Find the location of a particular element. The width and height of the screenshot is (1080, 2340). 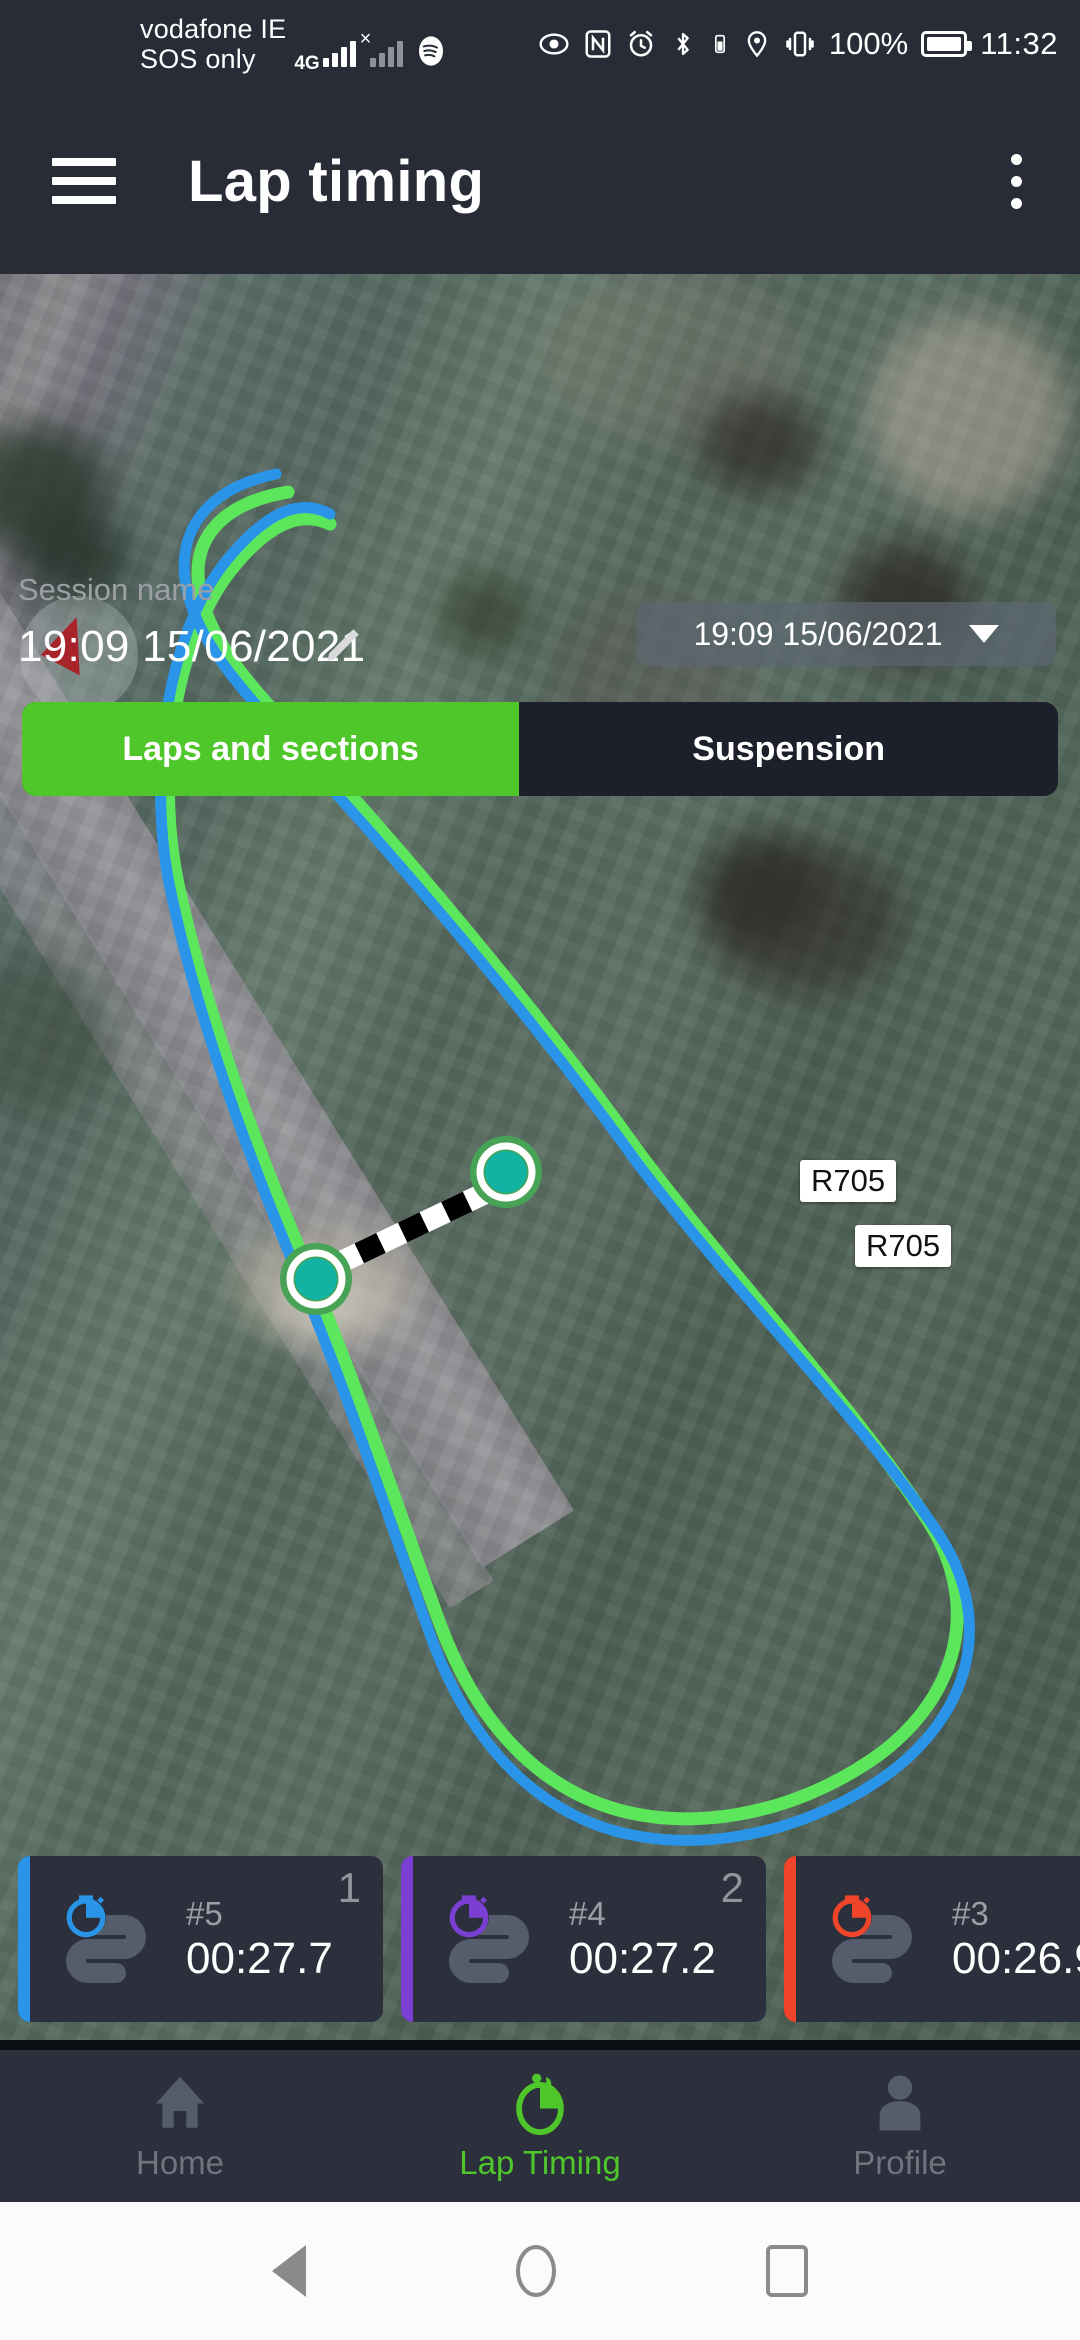

recents-button is located at coordinates (787, 2271).